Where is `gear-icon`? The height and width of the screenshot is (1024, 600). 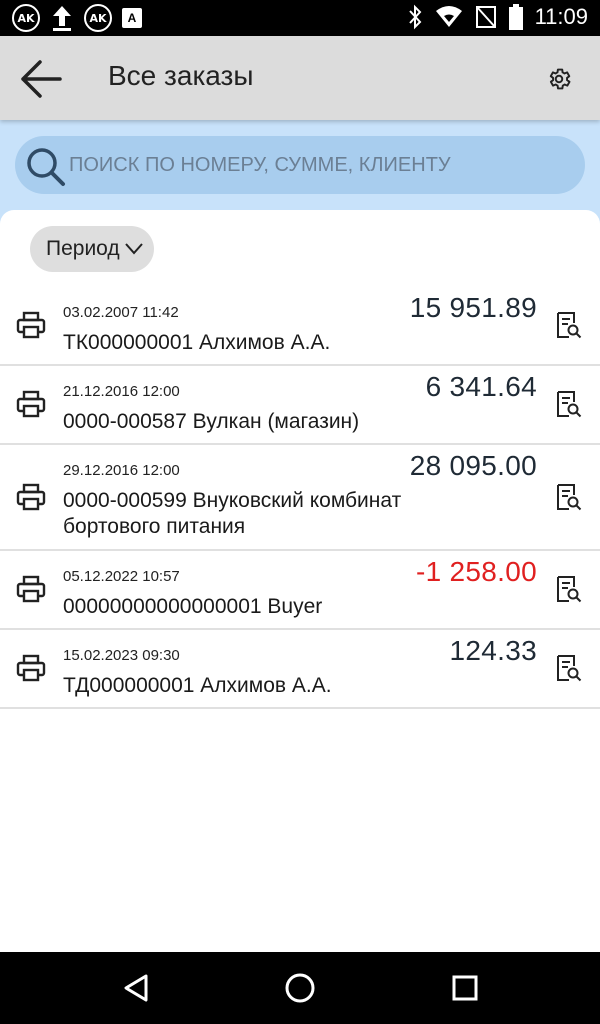 gear-icon is located at coordinates (560, 79).